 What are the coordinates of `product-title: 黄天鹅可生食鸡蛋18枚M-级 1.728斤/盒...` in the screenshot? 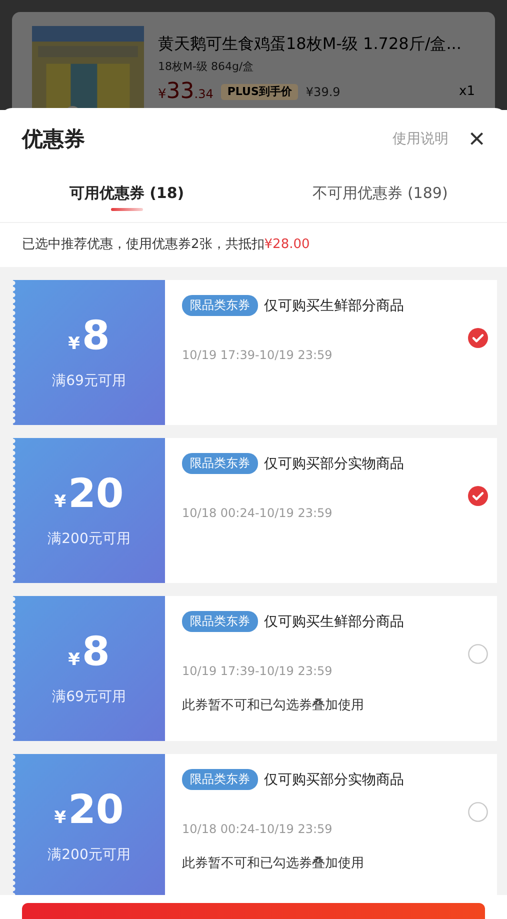 It's located at (310, 44).